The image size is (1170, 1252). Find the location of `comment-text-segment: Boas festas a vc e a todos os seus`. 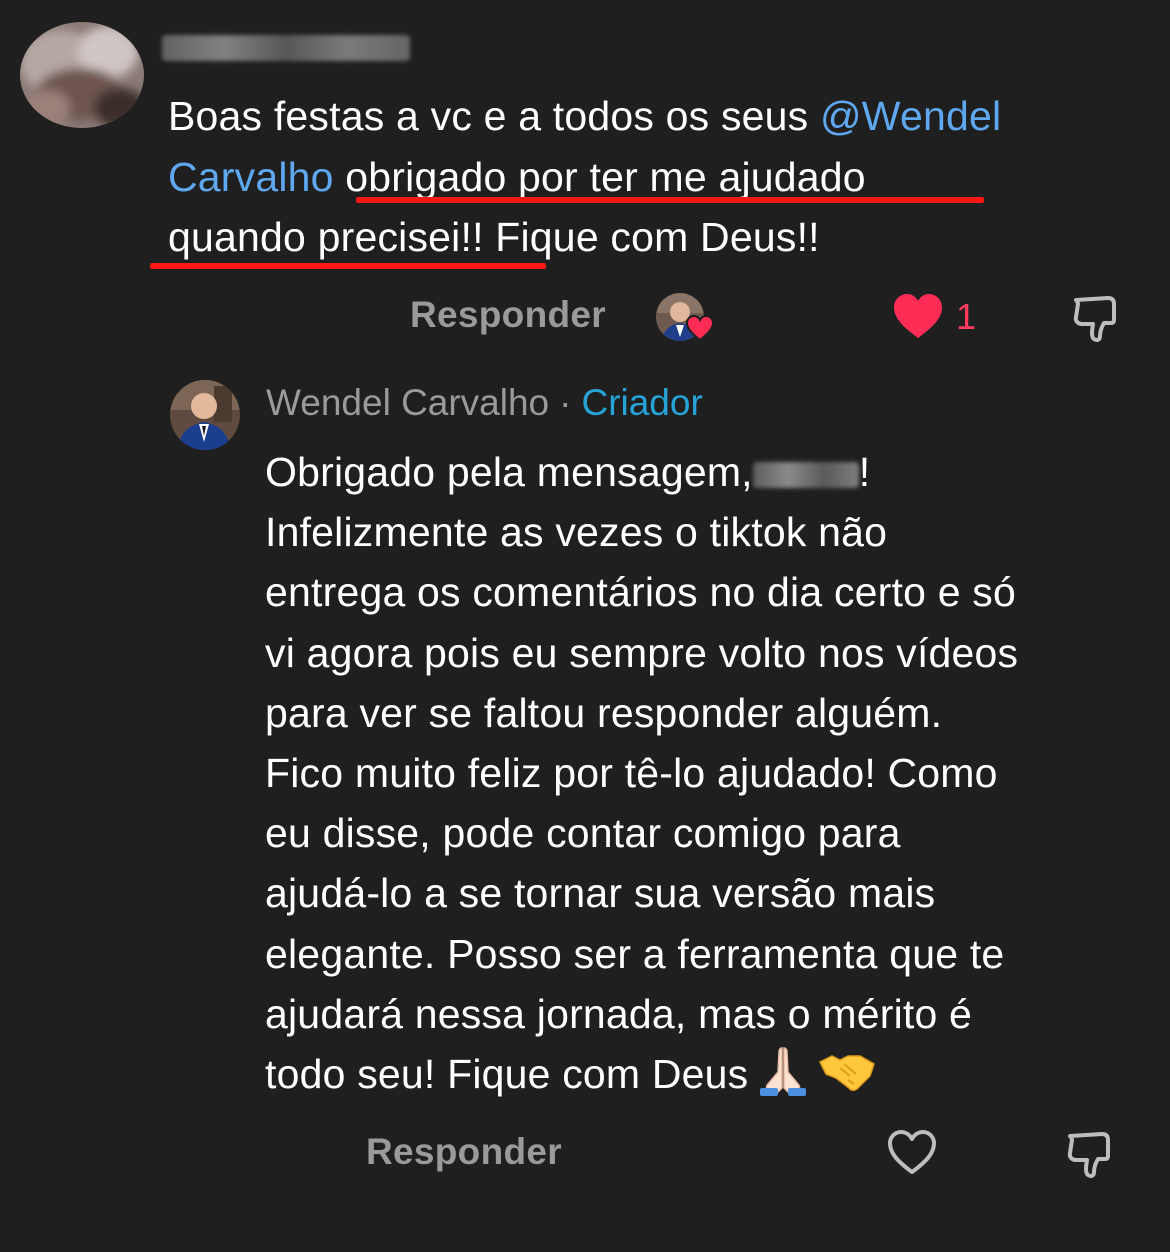

comment-text-segment: Boas festas a vc e a todos os seus is located at coordinates (494, 116).